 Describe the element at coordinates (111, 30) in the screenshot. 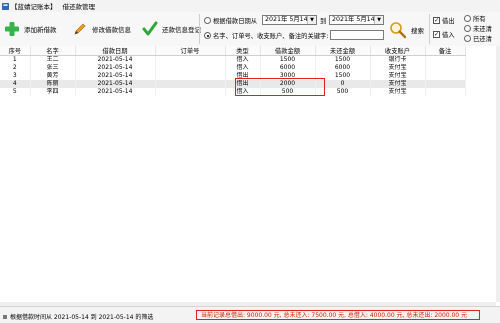

I see `edit-loan-label: 修改借款信息` at that location.